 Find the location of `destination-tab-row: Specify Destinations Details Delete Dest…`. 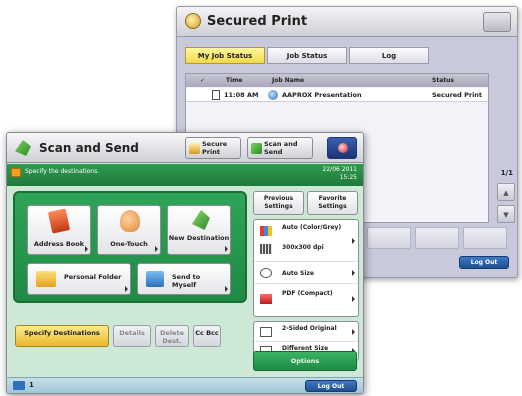

destination-tab-row: Specify Destinations Details Delete Dest… is located at coordinates (120, 336).